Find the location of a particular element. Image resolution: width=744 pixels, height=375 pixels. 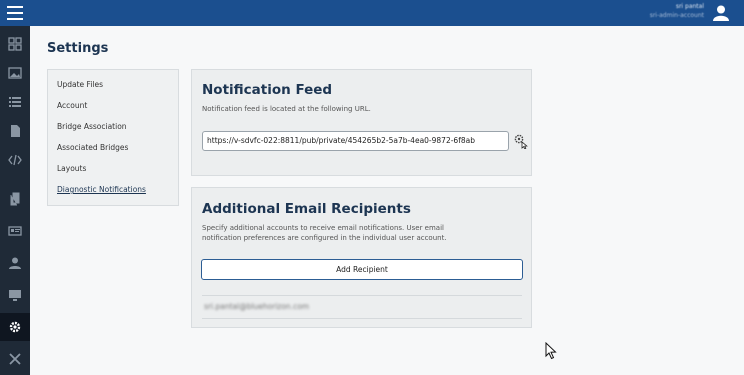

copy-link-icon is located at coordinates (521, 141).